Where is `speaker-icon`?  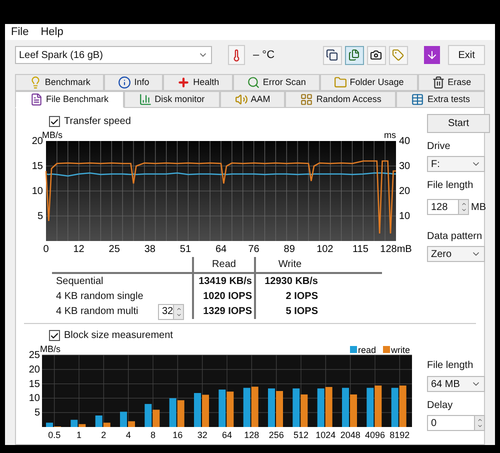 speaker-icon is located at coordinates (241, 99).